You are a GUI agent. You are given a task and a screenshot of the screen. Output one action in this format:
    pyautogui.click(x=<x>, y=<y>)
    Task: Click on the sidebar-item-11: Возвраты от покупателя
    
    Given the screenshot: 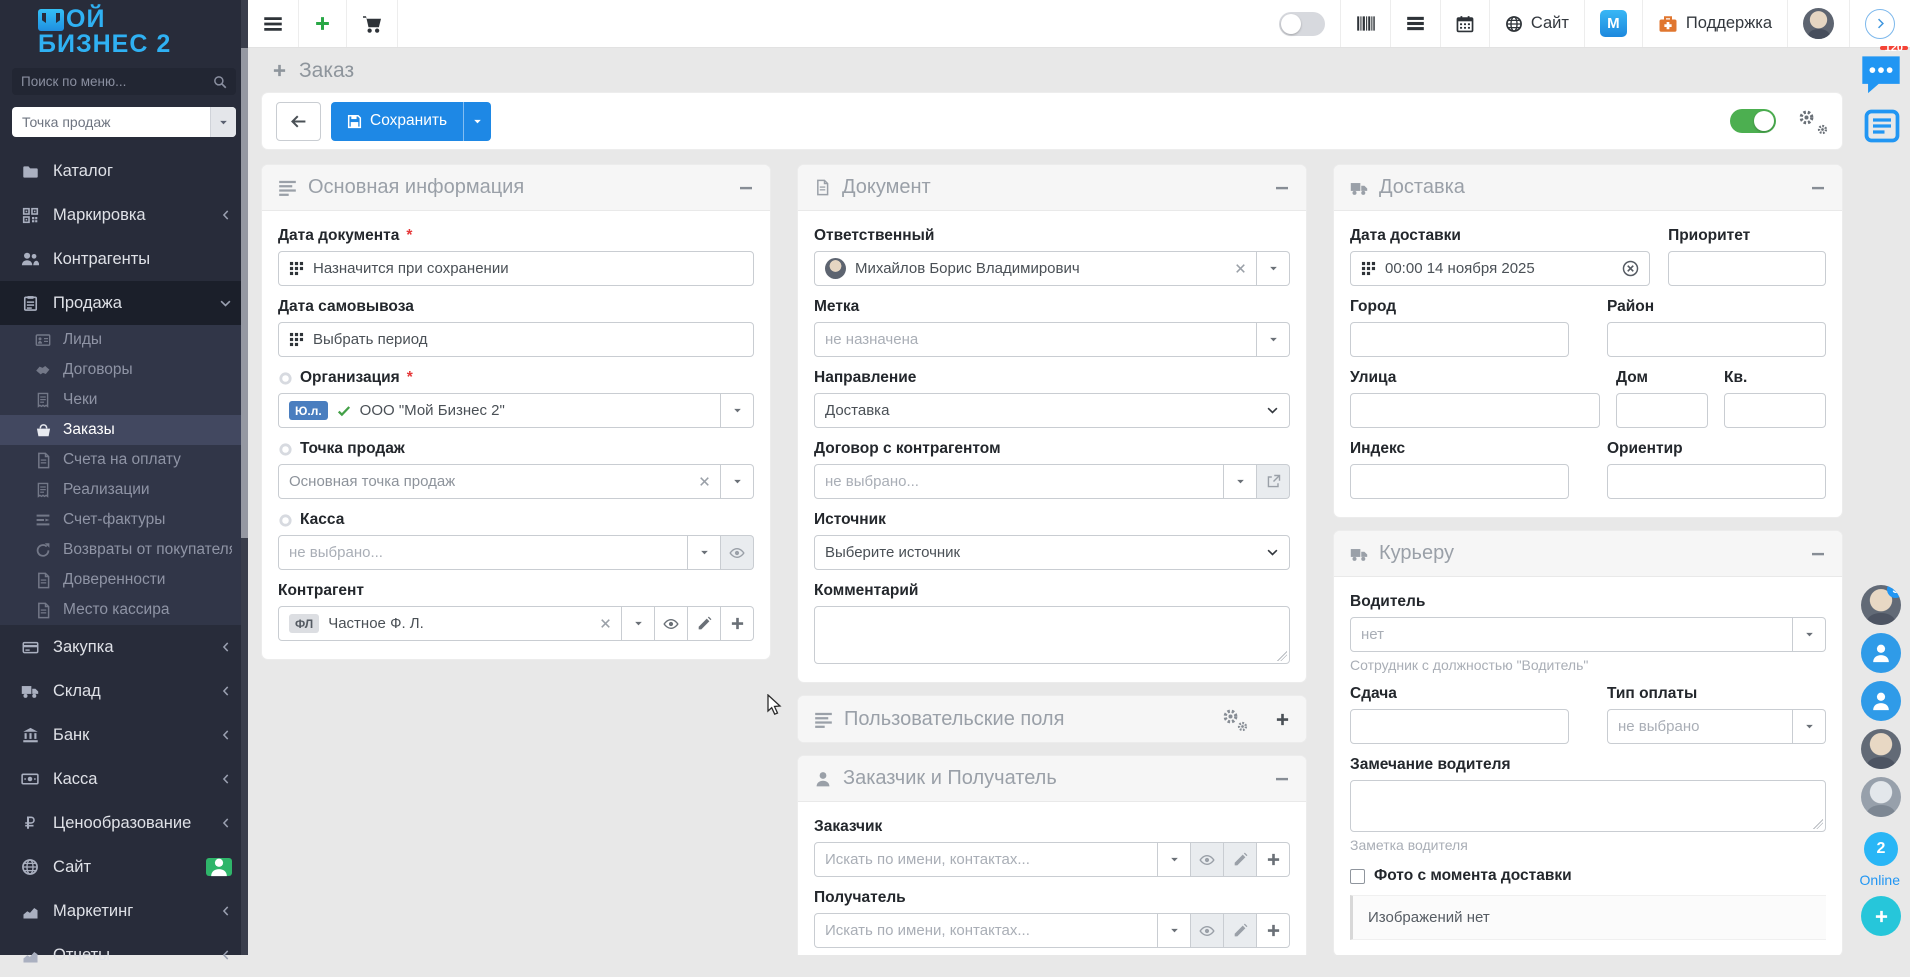 What is the action you would take?
    pyautogui.click(x=124, y=550)
    